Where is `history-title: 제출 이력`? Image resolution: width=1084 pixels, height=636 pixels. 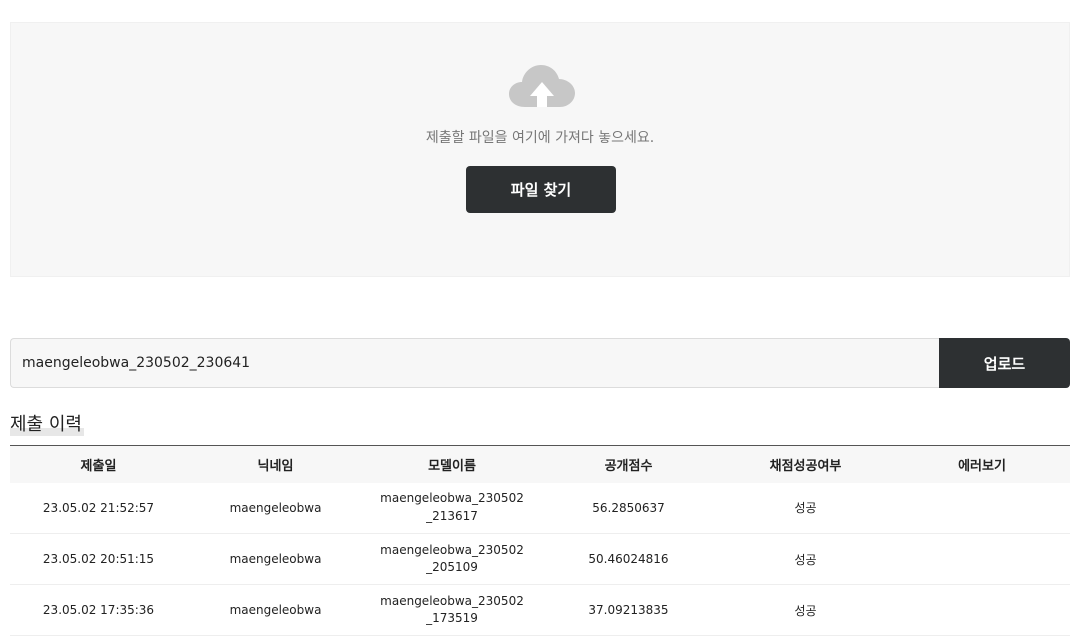 history-title: 제출 이력 is located at coordinates (47, 423).